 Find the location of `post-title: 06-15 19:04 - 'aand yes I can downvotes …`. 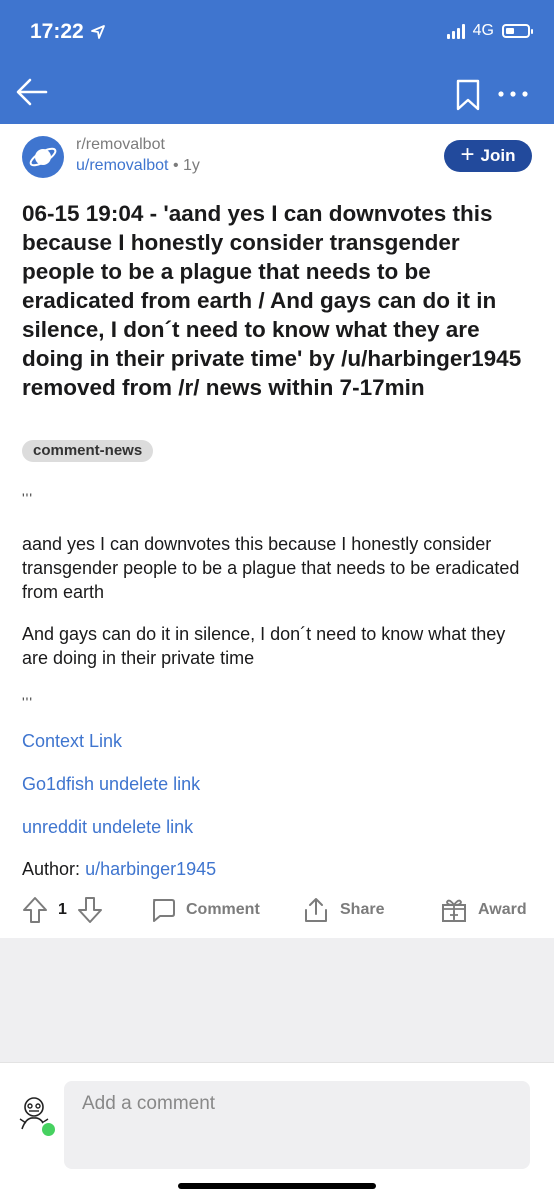

post-title: 06-15 19:04 - 'aand yes I can downvotes … is located at coordinates (272, 300).